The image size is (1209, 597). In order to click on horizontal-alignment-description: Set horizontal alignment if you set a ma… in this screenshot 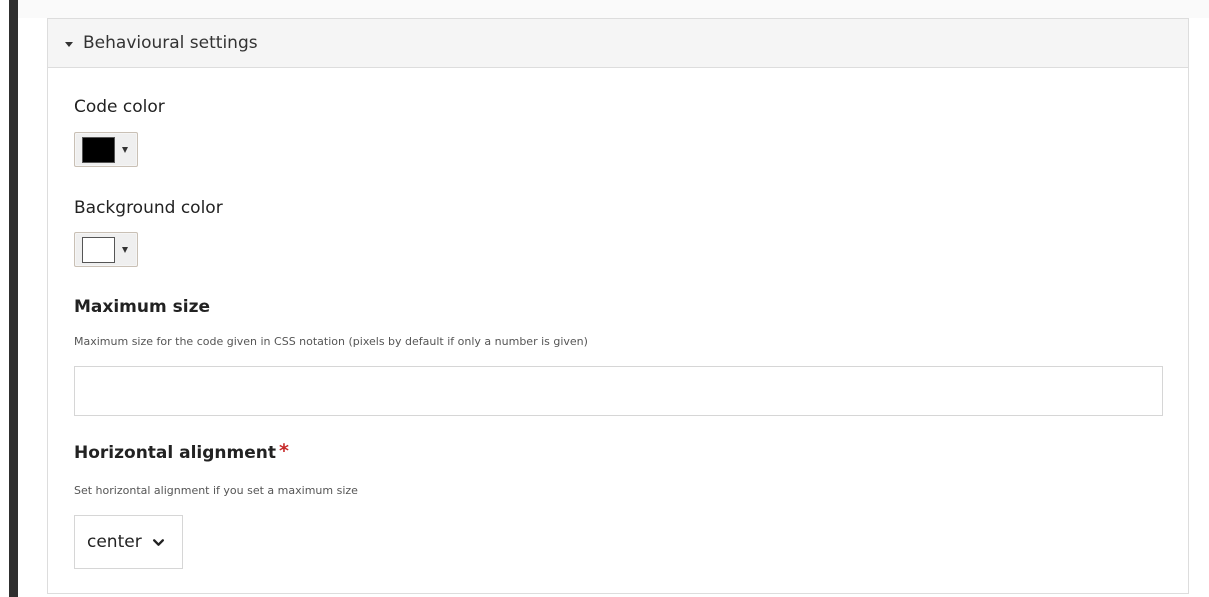, I will do `click(216, 490)`.